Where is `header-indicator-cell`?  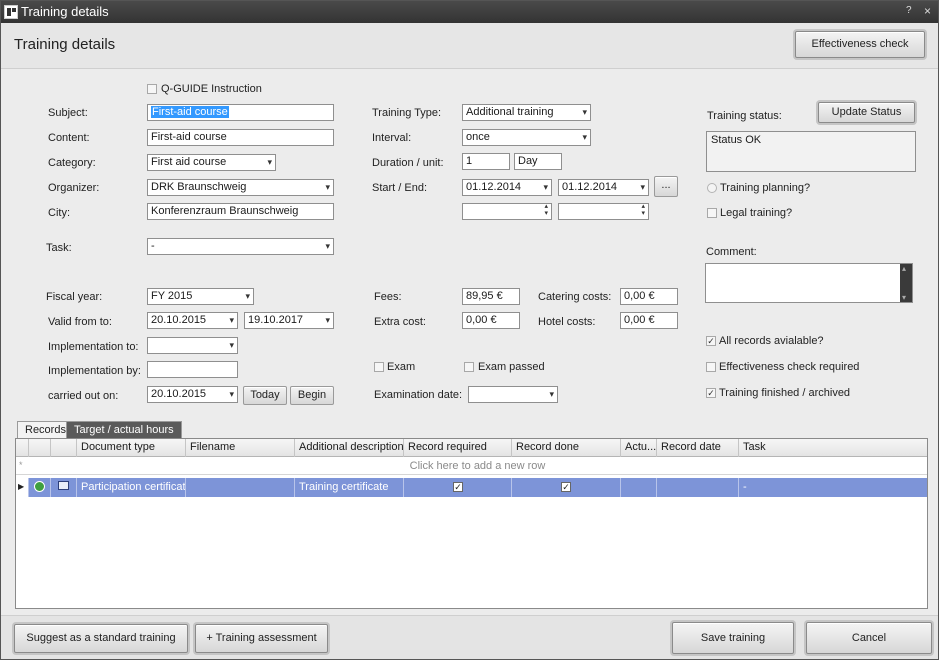 header-indicator-cell is located at coordinates (22, 448).